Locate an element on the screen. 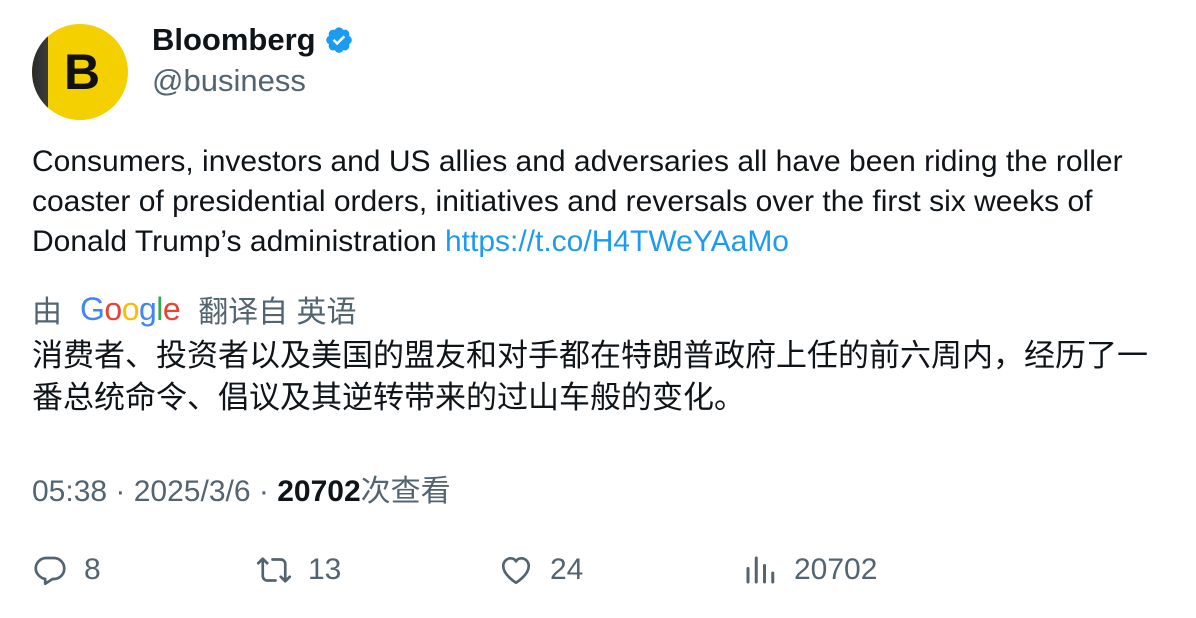 This screenshot has width=1196, height=618. reply-count: 8 is located at coordinates (92, 569).